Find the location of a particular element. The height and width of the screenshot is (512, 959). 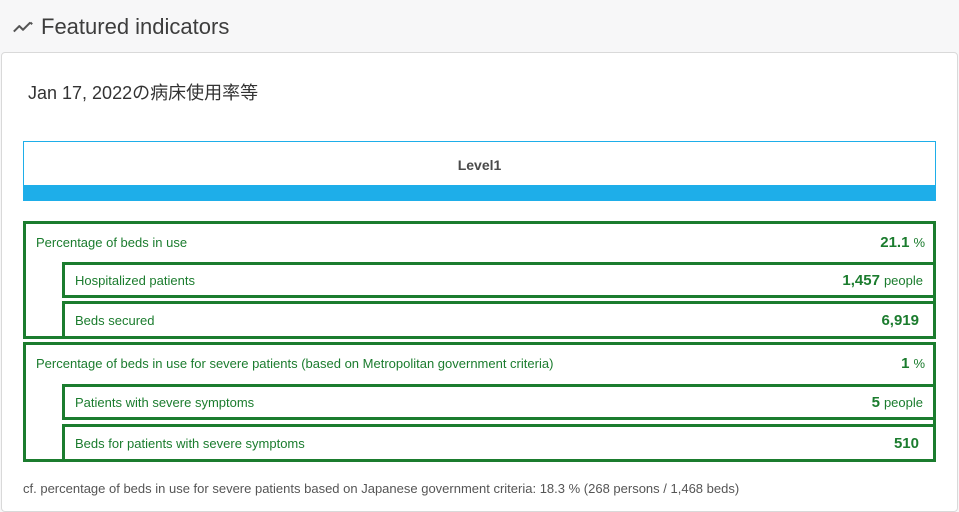

beds-secured-label: Beds secured is located at coordinates (115, 320).